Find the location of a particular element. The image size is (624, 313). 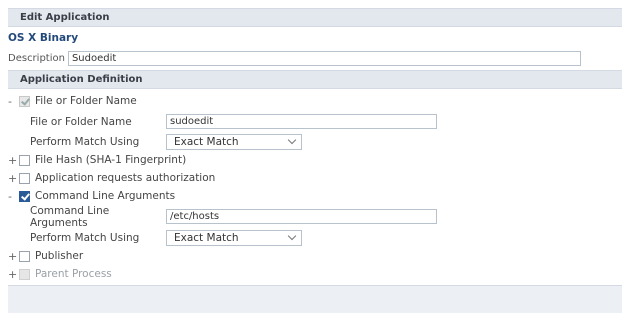

criteria-command-line: - Command Line Arguments is located at coordinates (91, 196).